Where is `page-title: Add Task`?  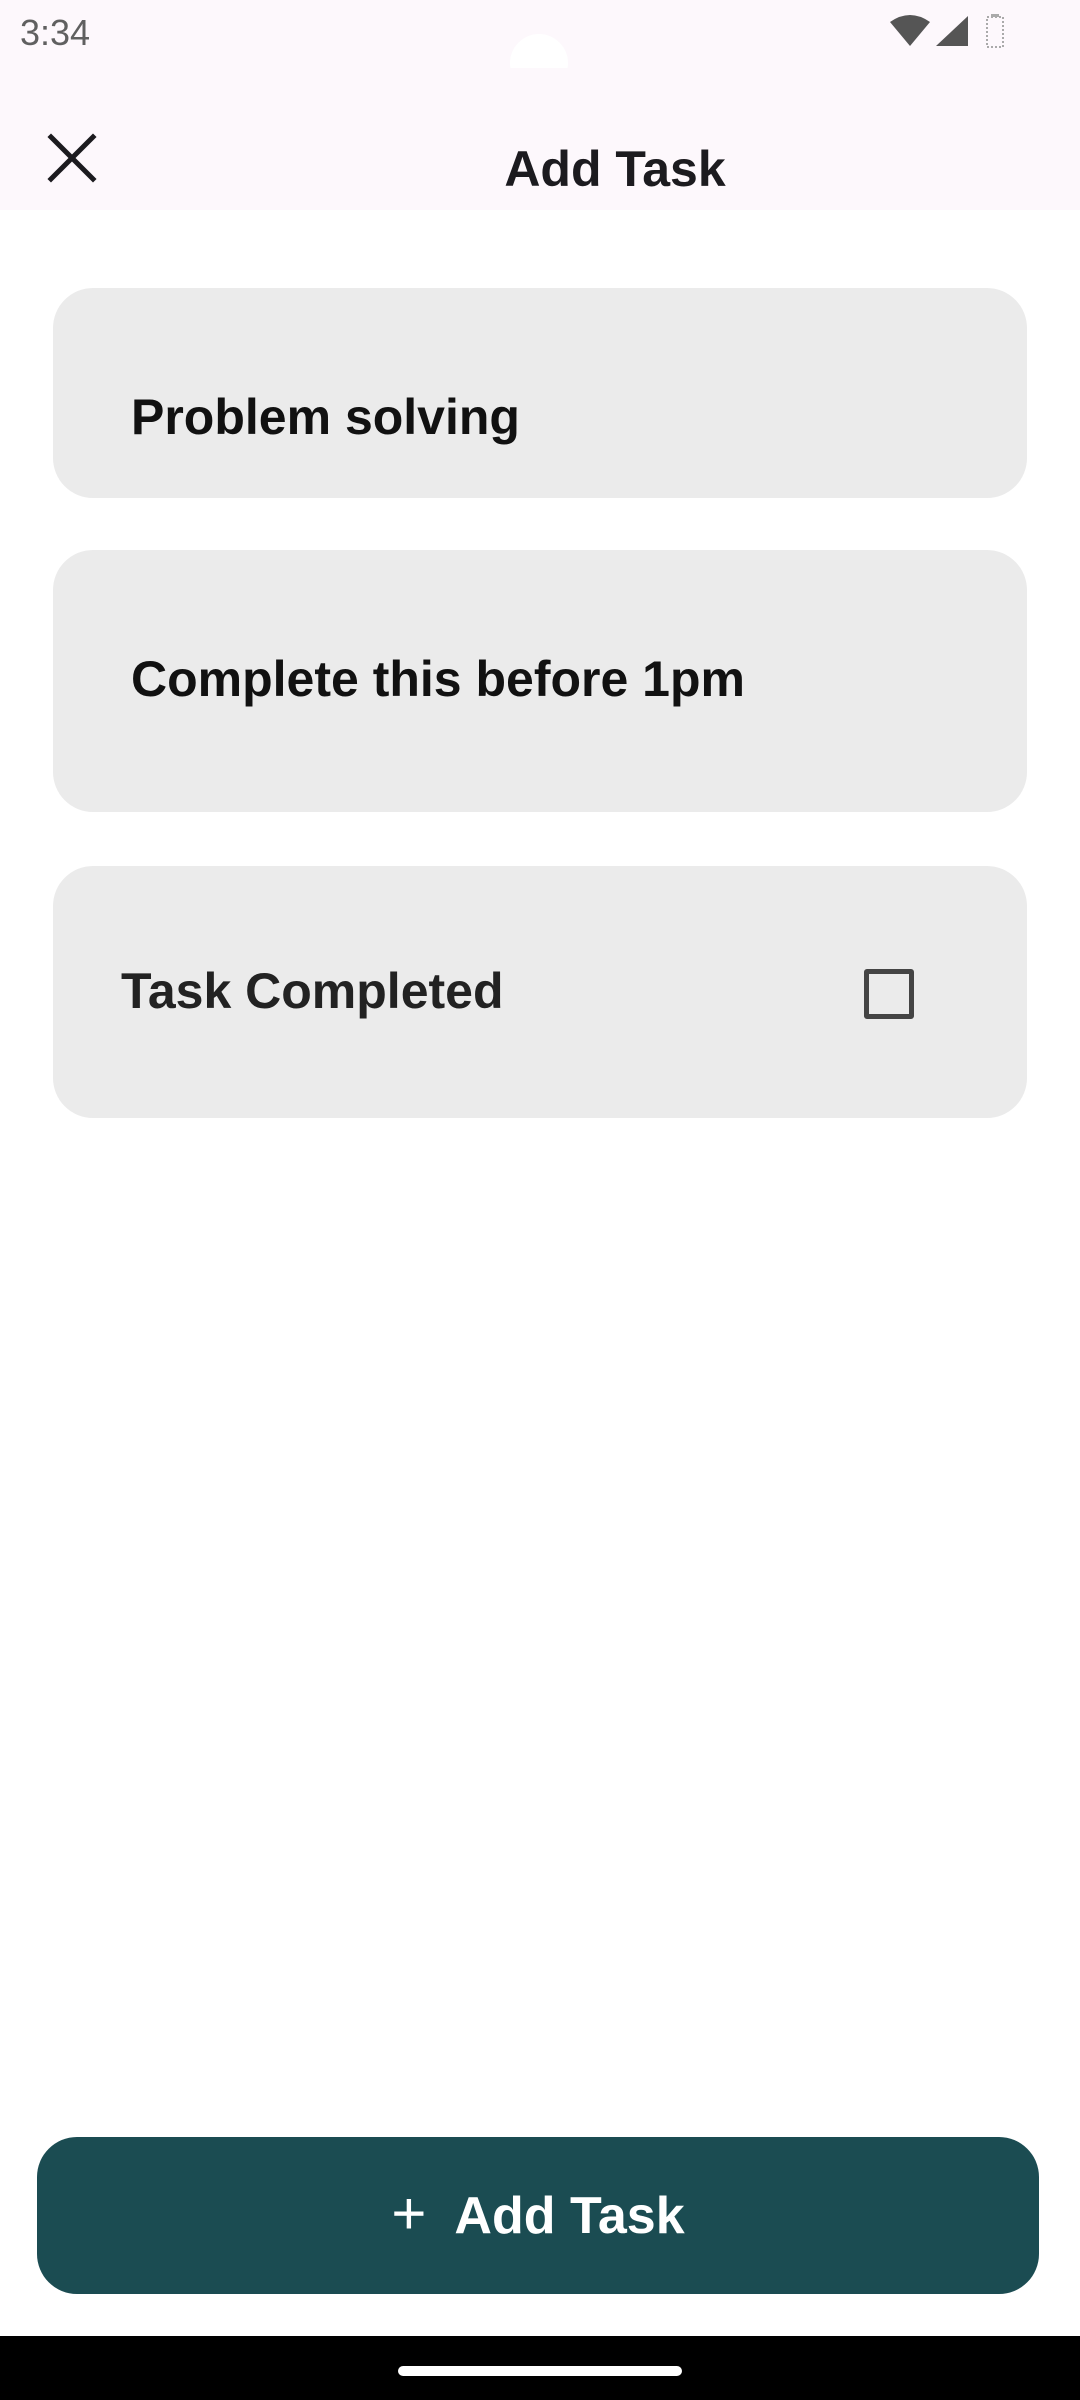 page-title: Add Task is located at coordinates (615, 169).